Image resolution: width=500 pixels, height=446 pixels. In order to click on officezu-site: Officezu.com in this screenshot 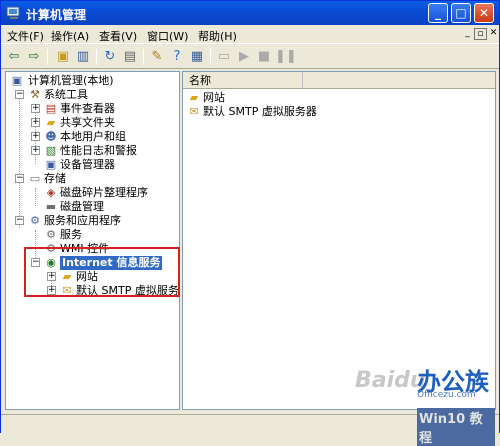, I will do `click(446, 395)`.